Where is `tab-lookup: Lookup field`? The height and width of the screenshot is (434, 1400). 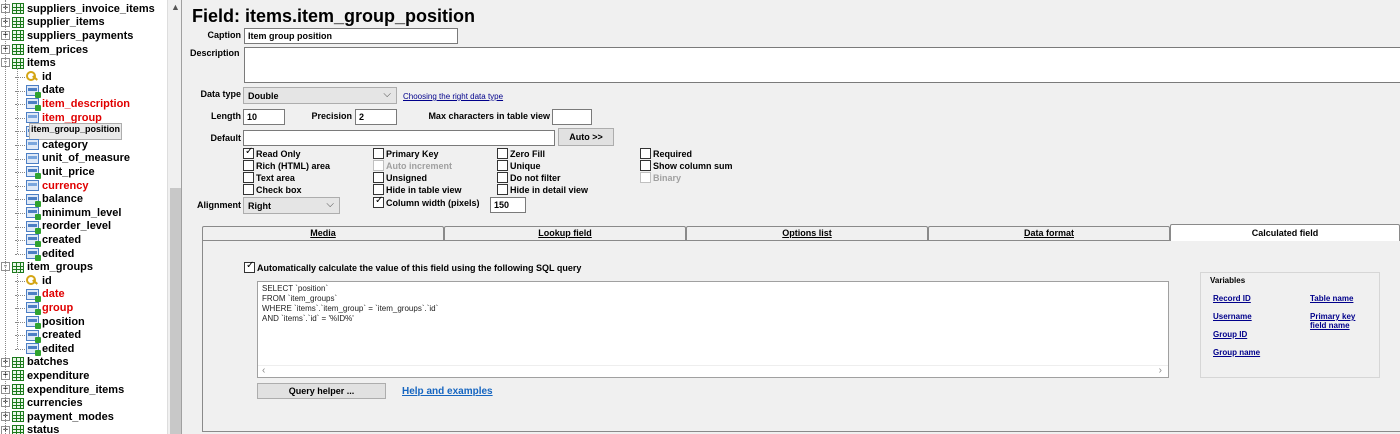 tab-lookup: Lookup field is located at coordinates (565, 233).